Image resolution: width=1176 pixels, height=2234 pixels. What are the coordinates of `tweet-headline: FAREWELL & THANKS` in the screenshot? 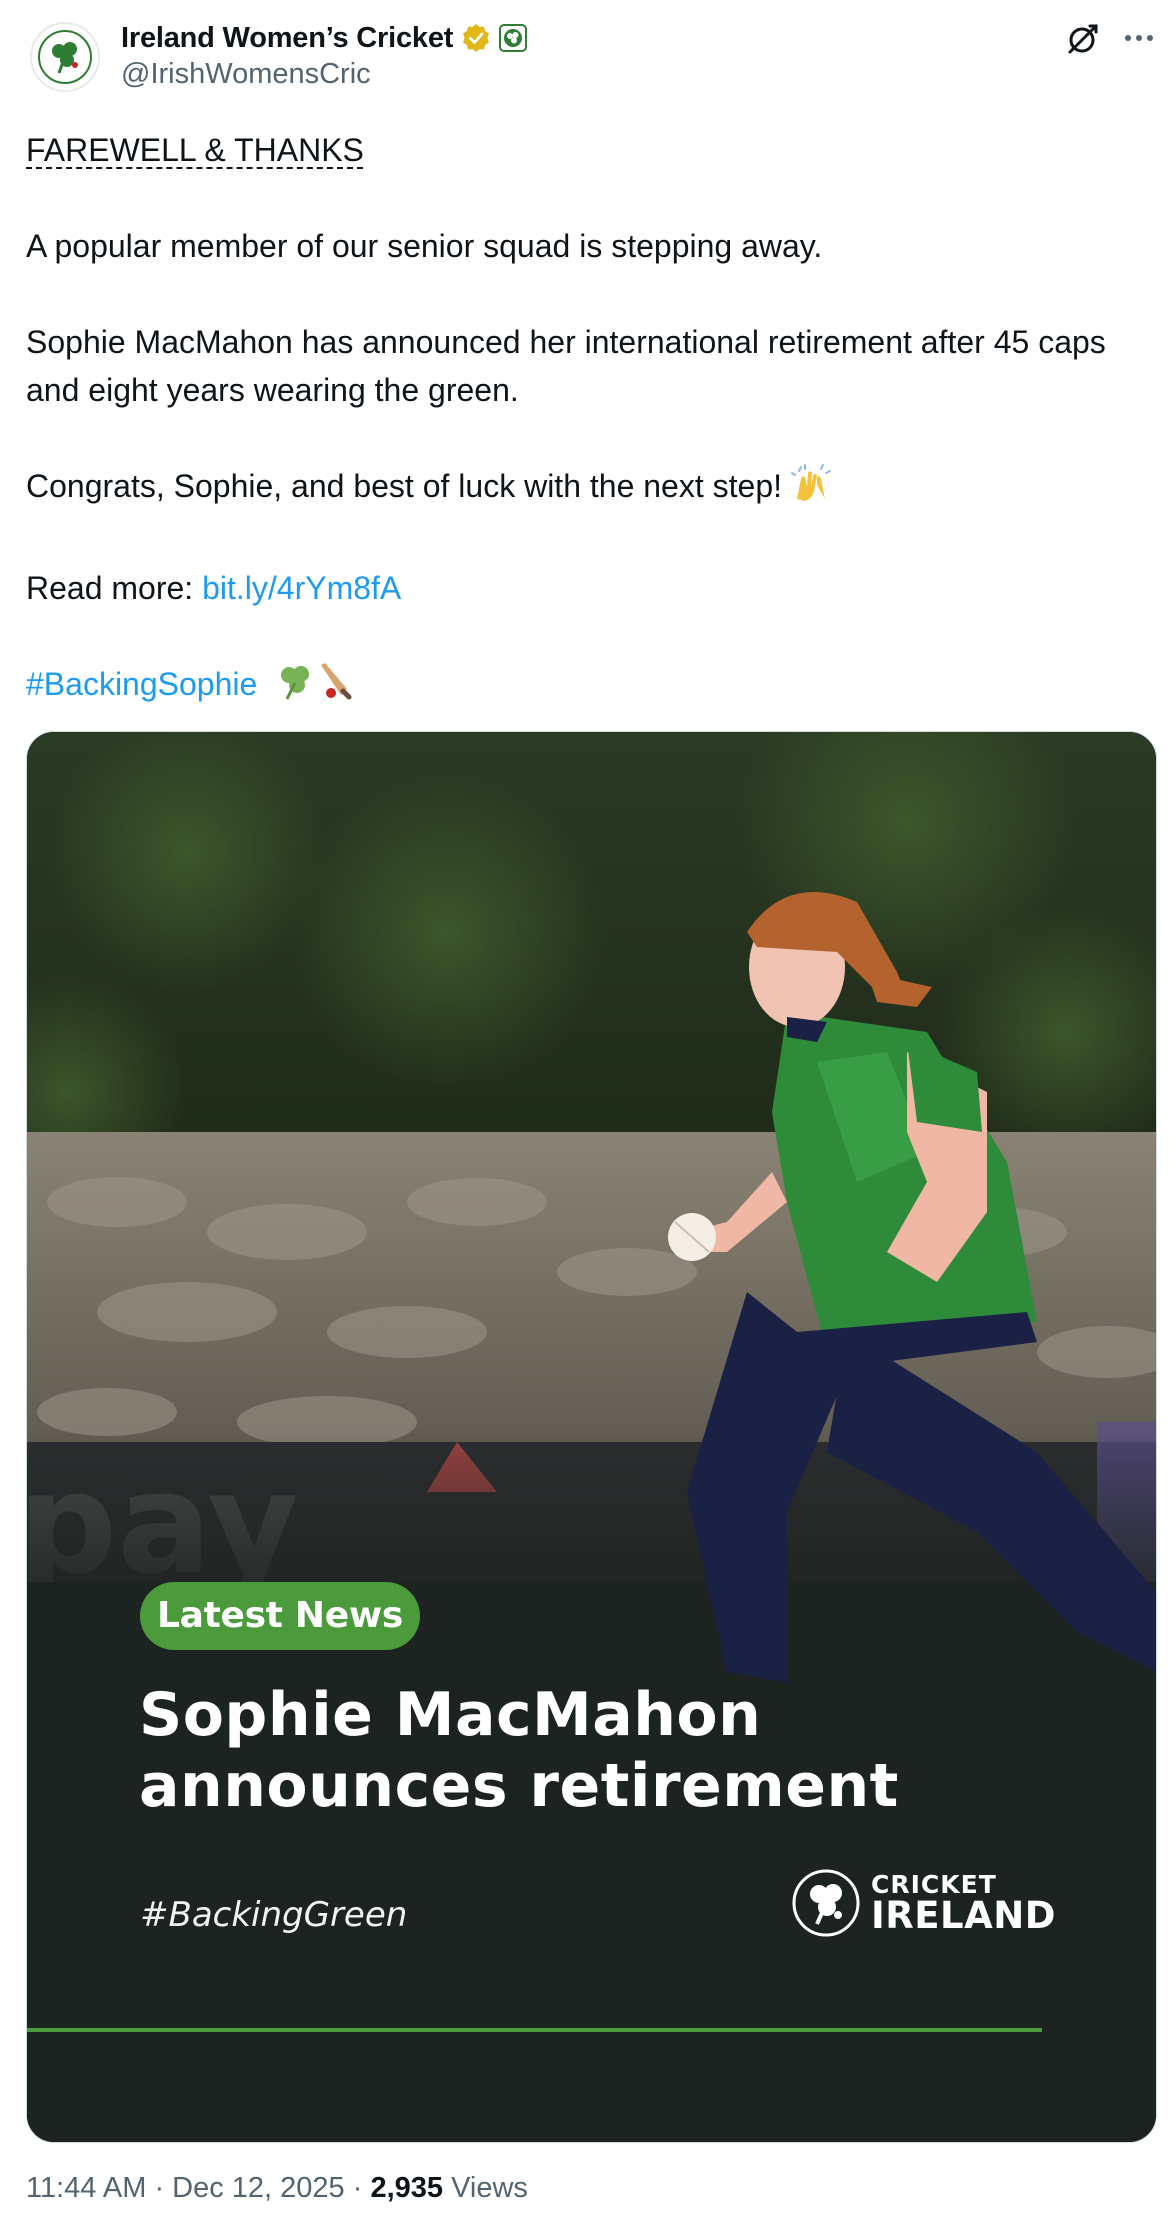 It's located at (195, 150).